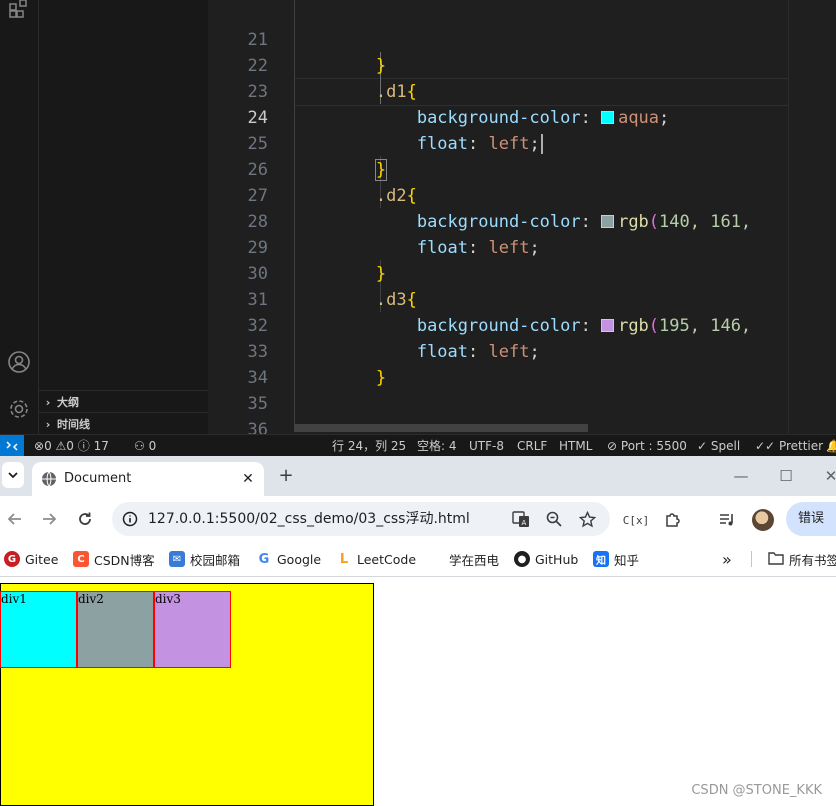 This screenshot has width=836, height=806. I want to click on maximize-icon: ☐, so click(786, 476).